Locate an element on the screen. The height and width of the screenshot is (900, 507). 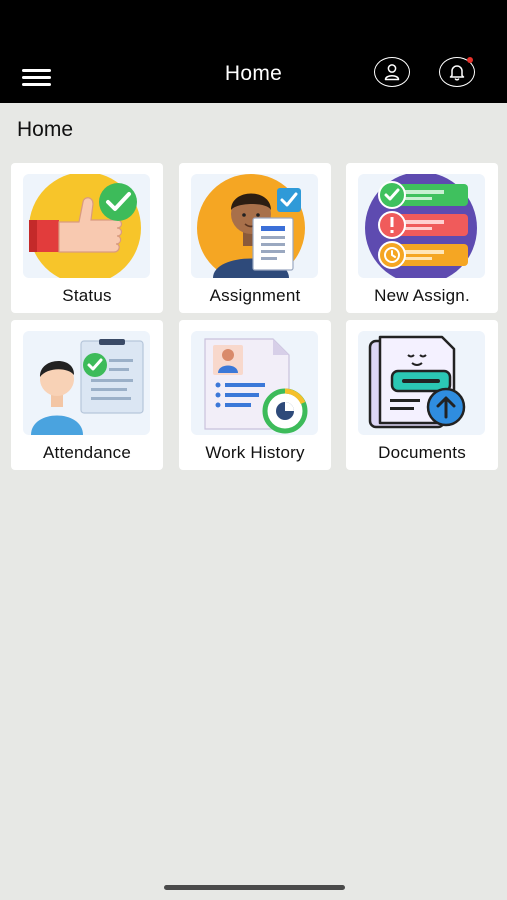
attendance-check-icon is located at coordinates (86, 383).